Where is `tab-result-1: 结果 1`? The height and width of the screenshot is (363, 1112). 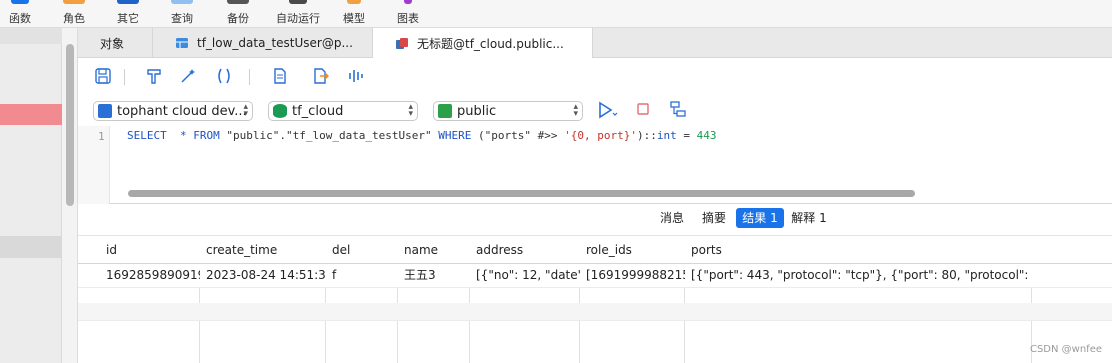 tab-result-1: 结果 1 is located at coordinates (760, 218).